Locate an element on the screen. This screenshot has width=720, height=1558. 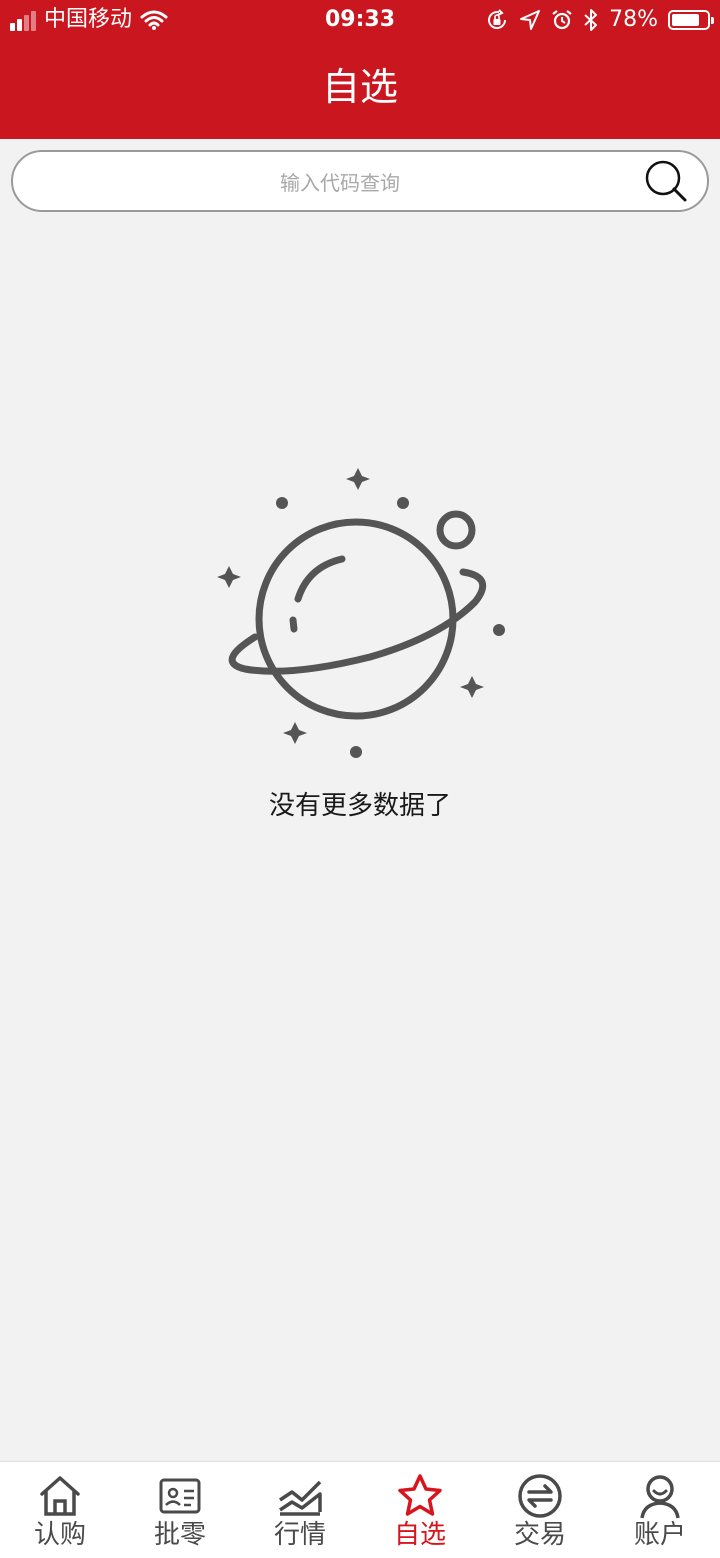
planet-highlight is located at coordinates (320, 579).